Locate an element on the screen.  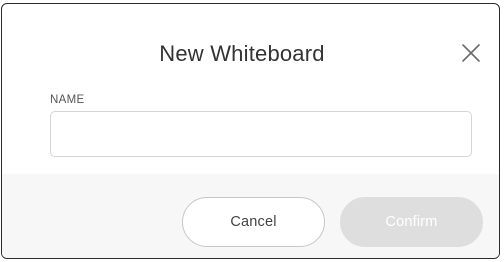
cancel-button: Cancel is located at coordinates (253, 222).